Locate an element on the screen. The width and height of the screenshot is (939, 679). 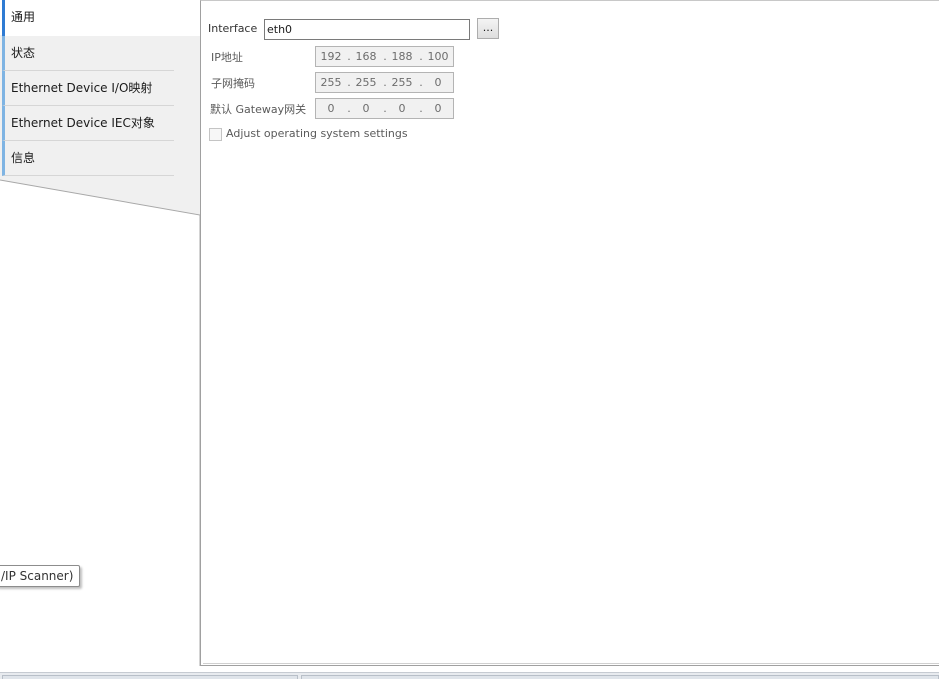
interface-value: eth0 is located at coordinates (280, 29).